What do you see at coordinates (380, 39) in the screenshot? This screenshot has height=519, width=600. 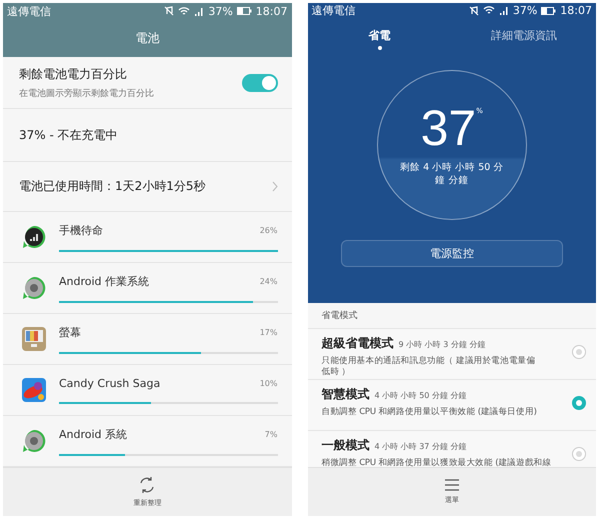 I see `tab: 省電` at bounding box center [380, 39].